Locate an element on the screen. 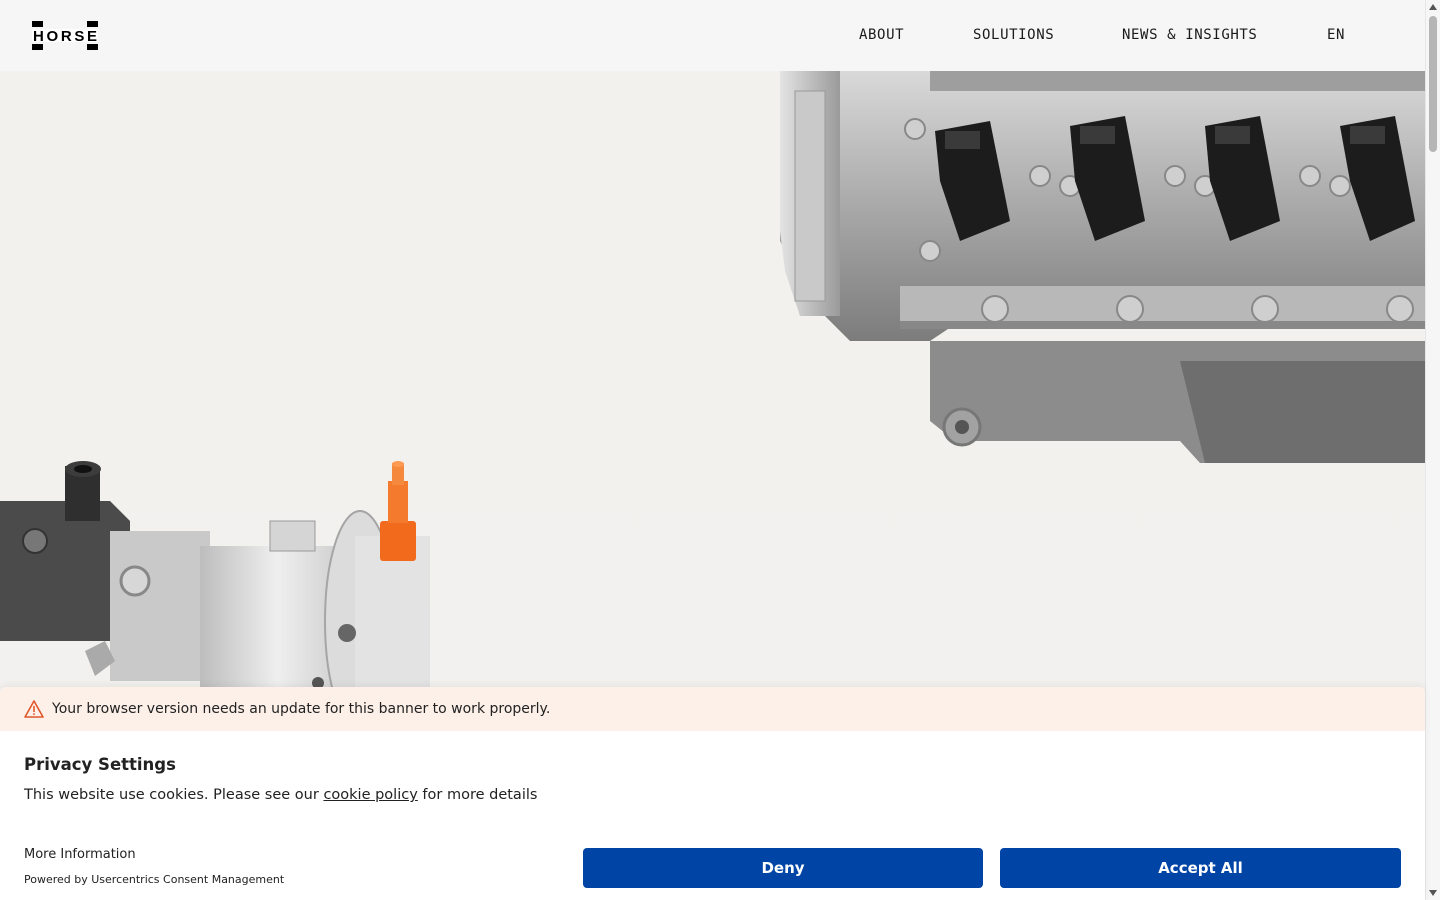 The width and height of the screenshot is (1440, 900). site-header: HORSE ABOUT SOLUTIONS NEWS & INSIGHTS EN is located at coordinates (712, 35).